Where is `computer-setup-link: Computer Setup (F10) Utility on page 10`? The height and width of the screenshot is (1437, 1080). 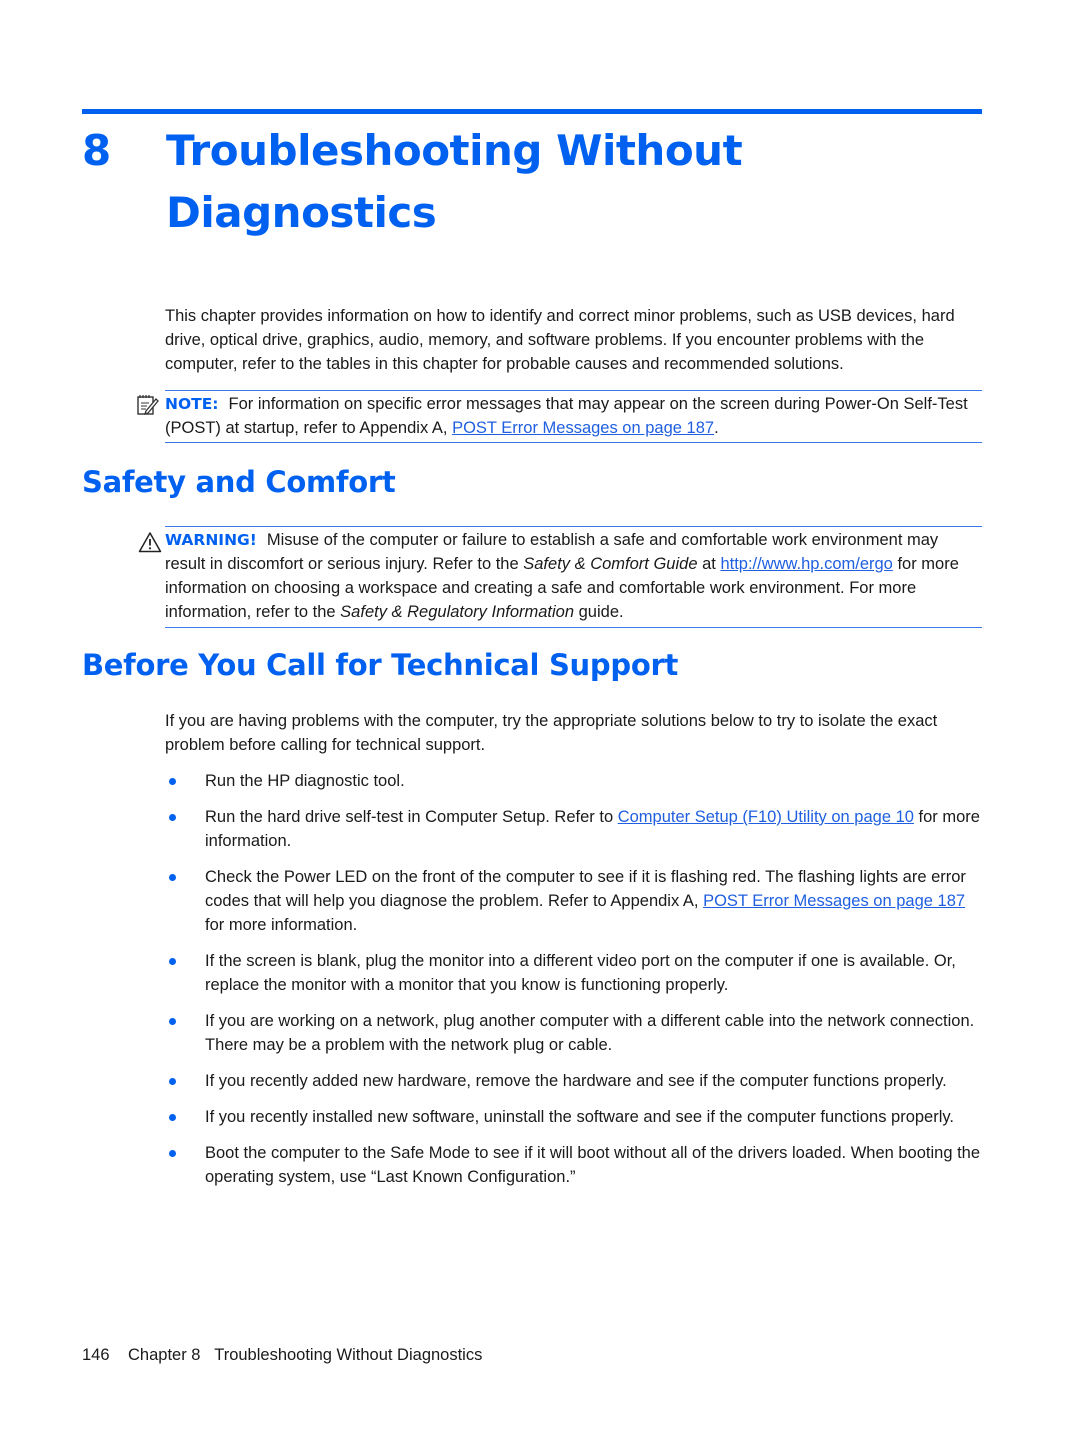
computer-setup-link: Computer Setup (F10) Utility on page 10 is located at coordinates (766, 817).